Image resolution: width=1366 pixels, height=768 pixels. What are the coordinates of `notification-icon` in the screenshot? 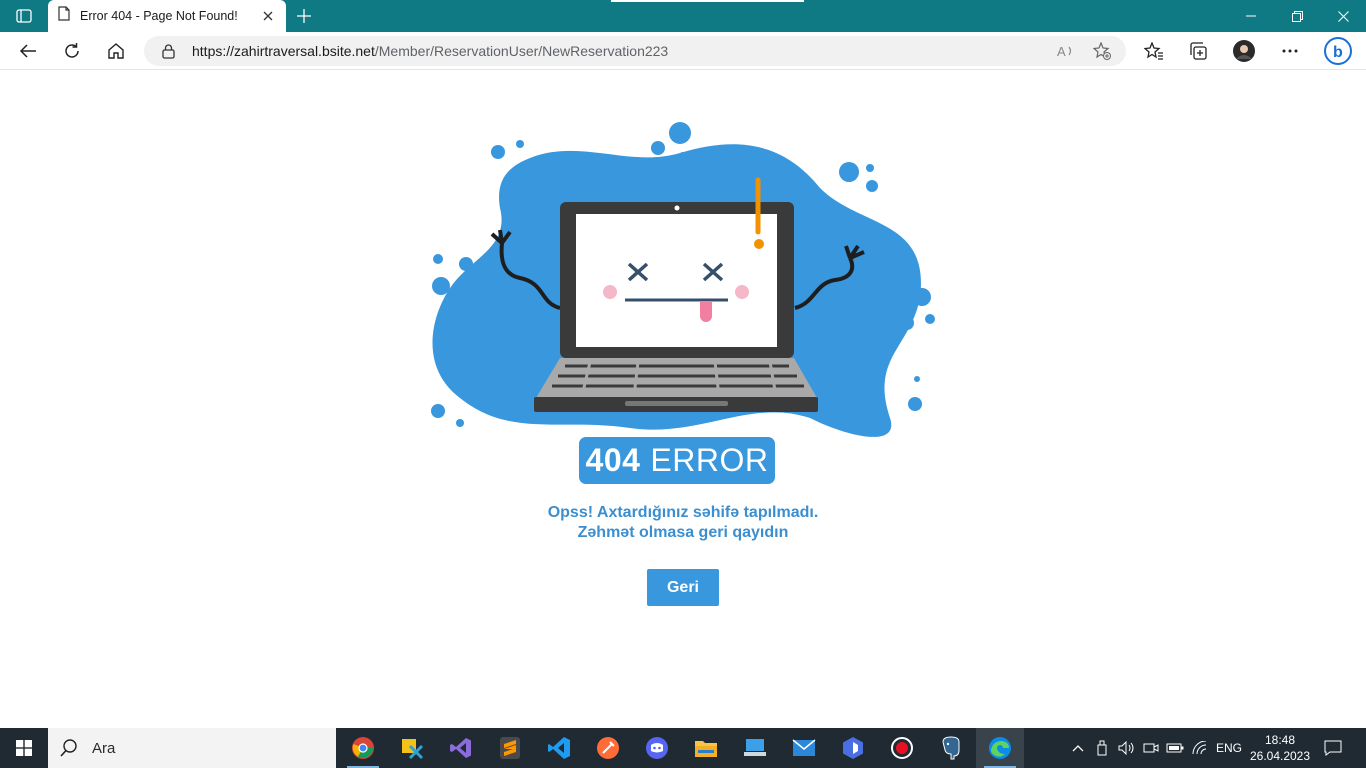 It's located at (1333, 748).